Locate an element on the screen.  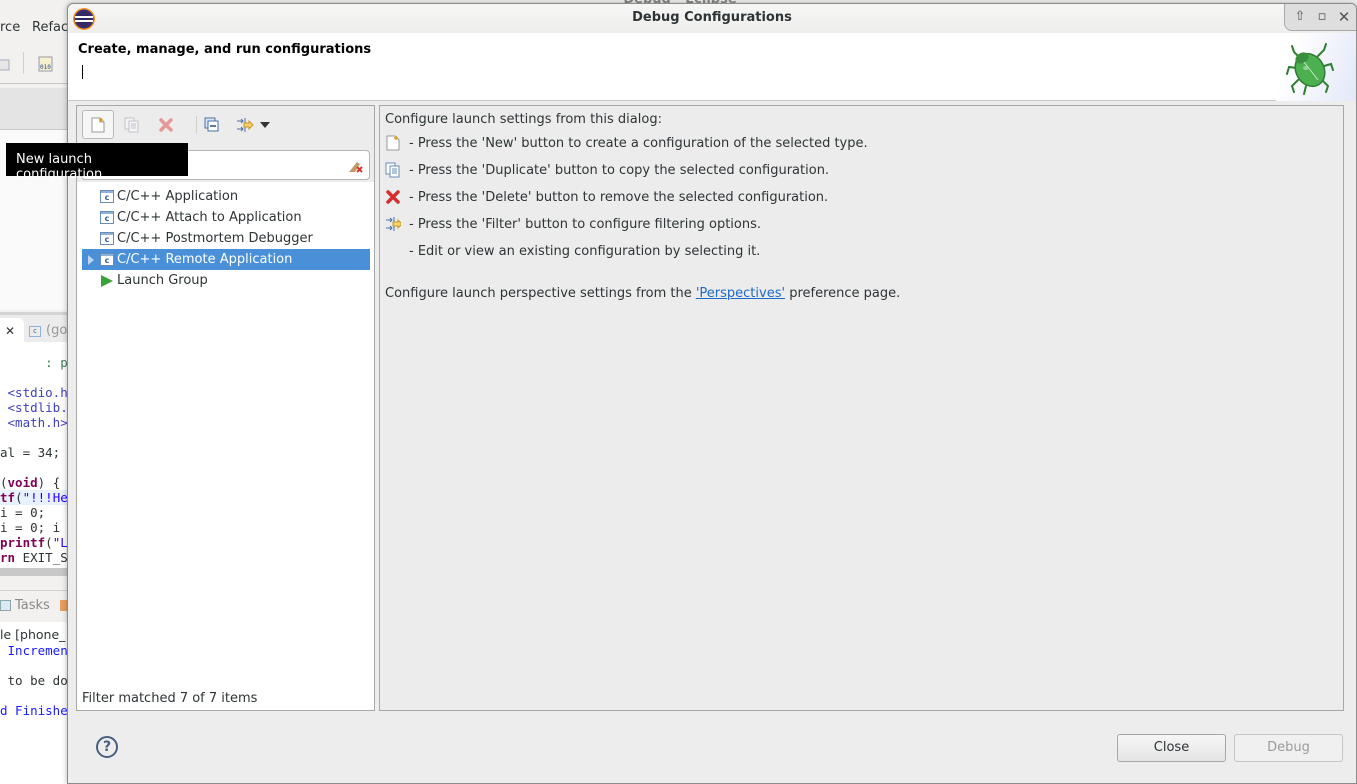
tree-item-cpp-postmortem: c C/C++ Postmortem Debugger is located at coordinates (226, 238).